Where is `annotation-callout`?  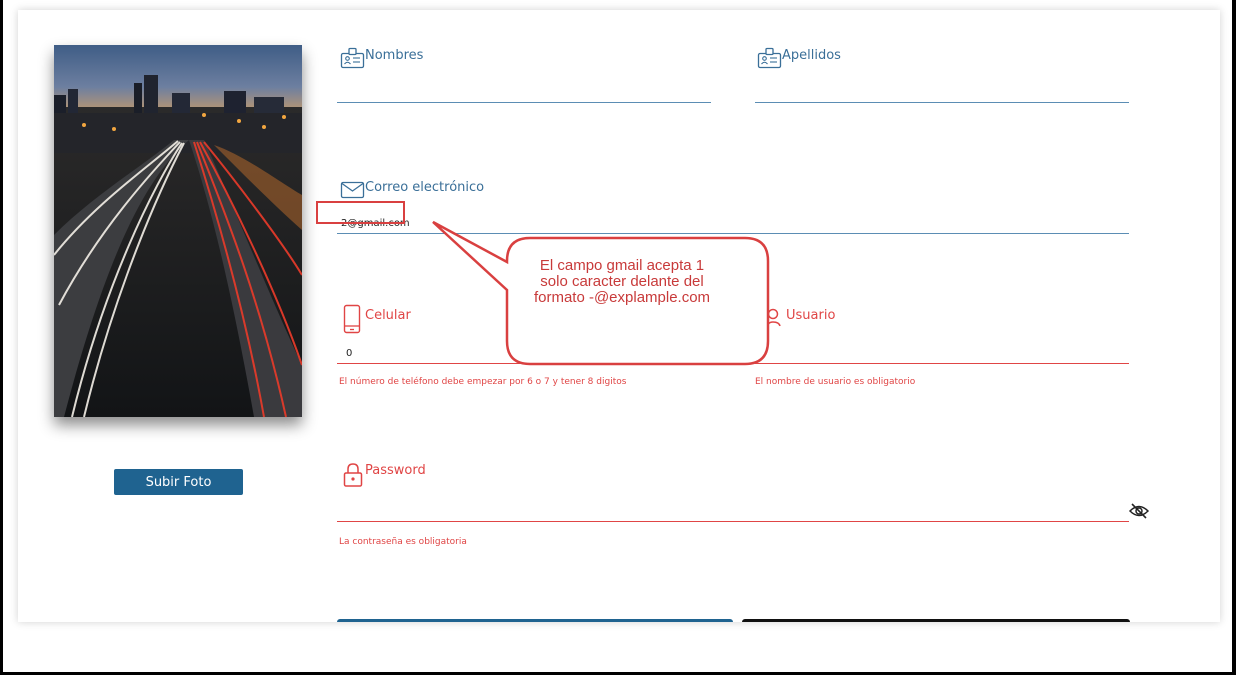 annotation-callout is located at coordinates (601, 293).